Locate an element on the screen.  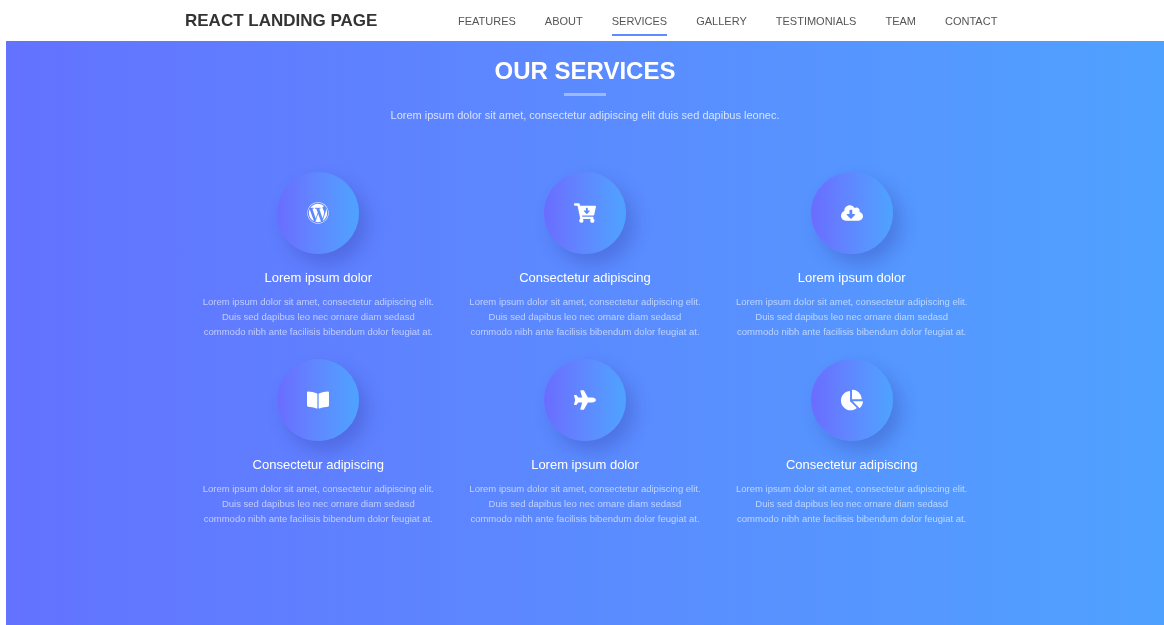
nav-link: TESTIMONIALS is located at coordinates (816, 20).